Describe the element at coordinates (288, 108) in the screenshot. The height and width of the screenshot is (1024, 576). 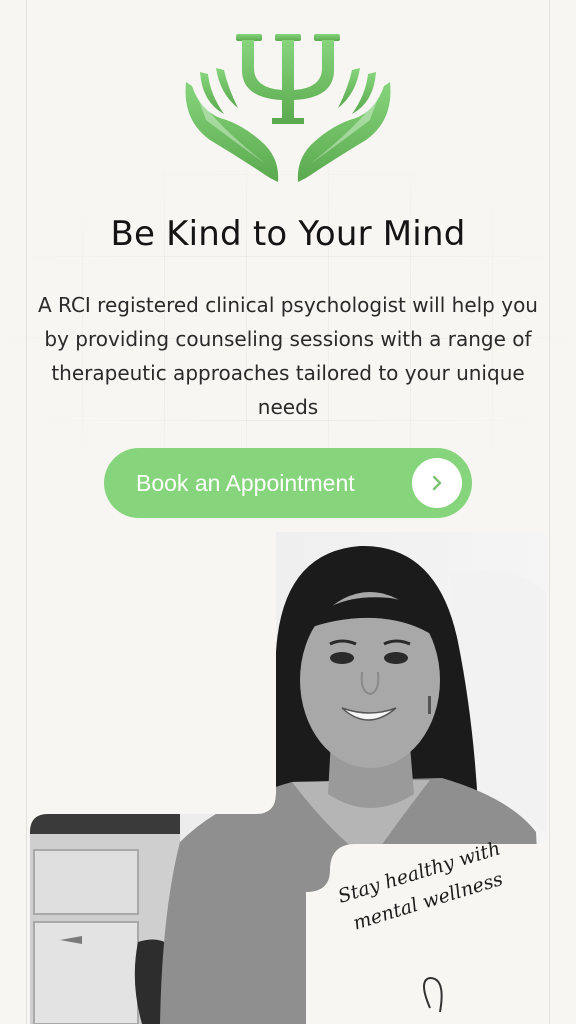
I see `psi-hands-icon` at that location.